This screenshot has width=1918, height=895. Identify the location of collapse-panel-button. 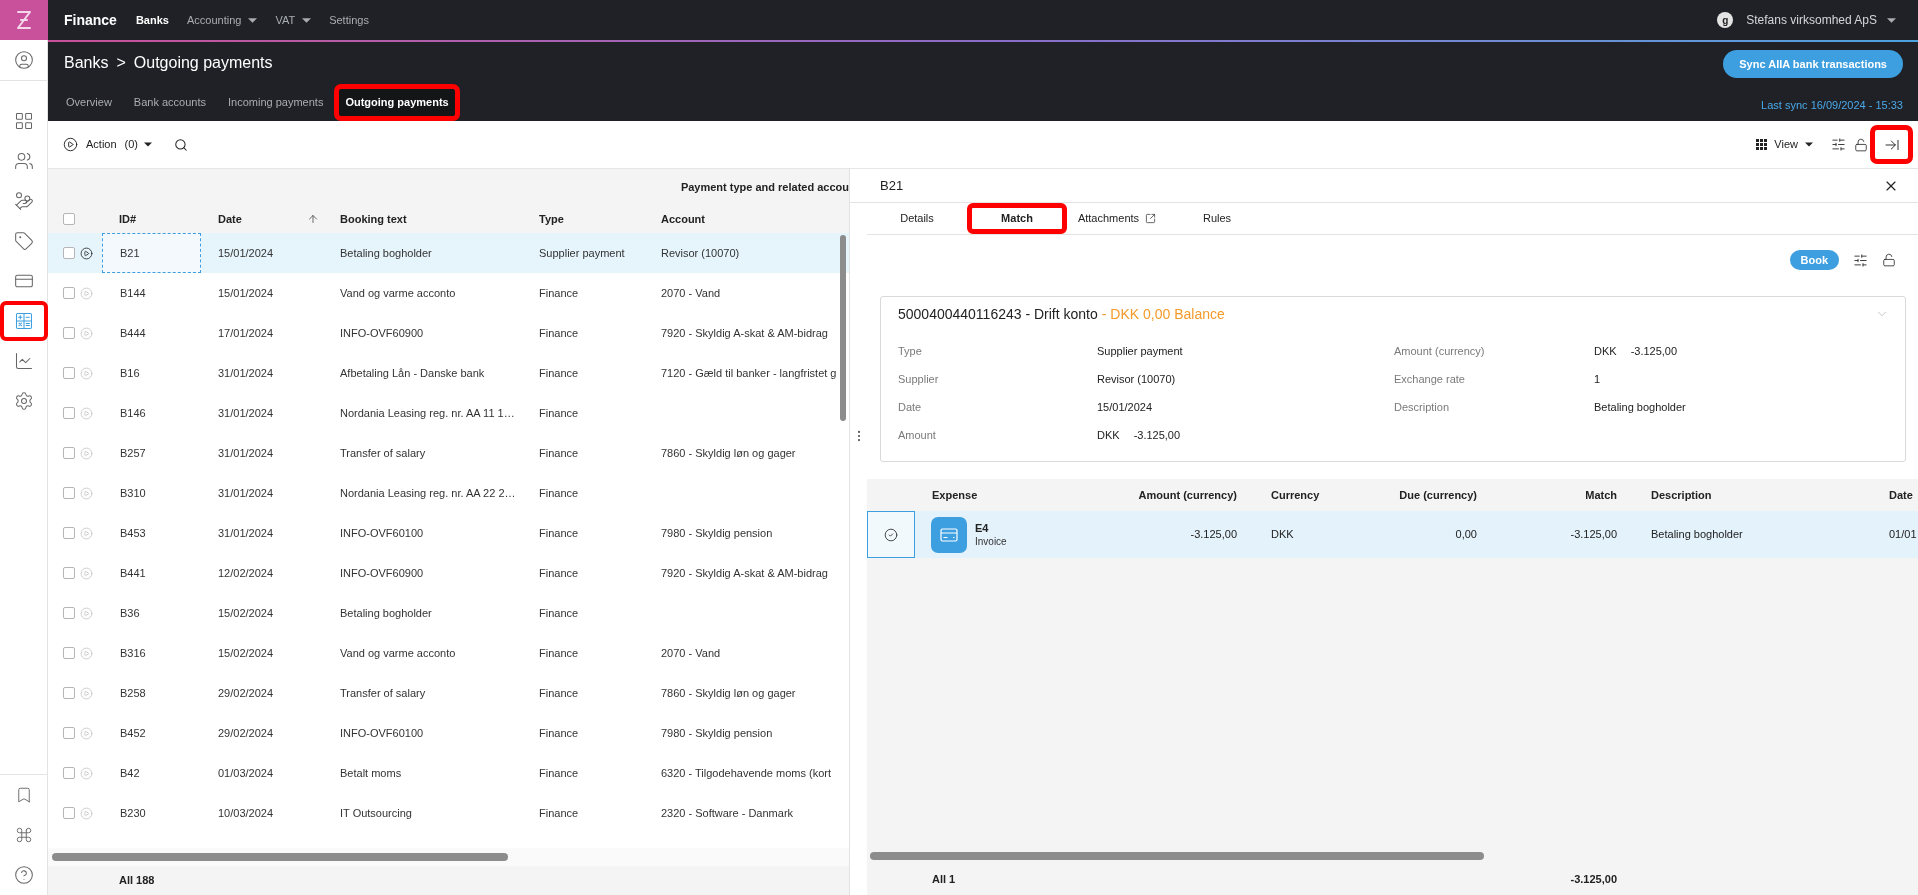
(1891, 144).